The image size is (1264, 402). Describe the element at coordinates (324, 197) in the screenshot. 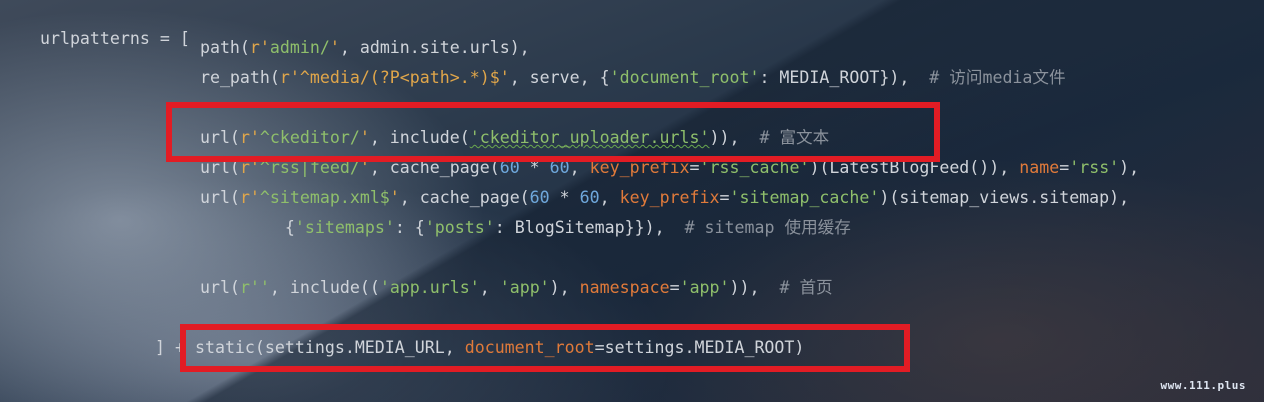

I see `code-regex: ^sitemap.xml$` at that location.